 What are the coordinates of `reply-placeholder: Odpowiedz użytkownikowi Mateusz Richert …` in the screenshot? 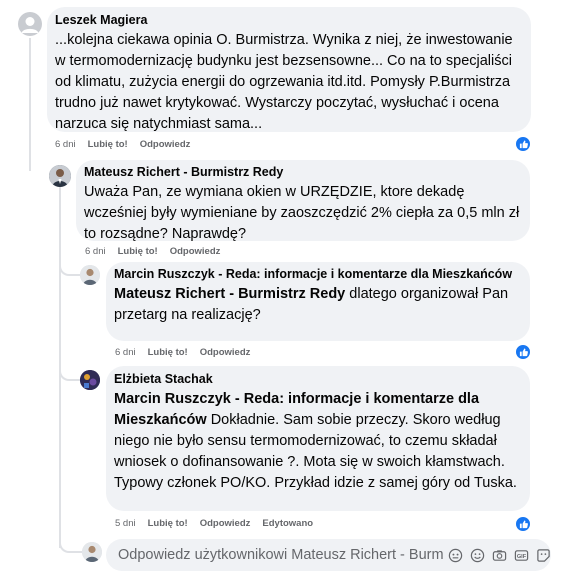 It's located at (280, 555).